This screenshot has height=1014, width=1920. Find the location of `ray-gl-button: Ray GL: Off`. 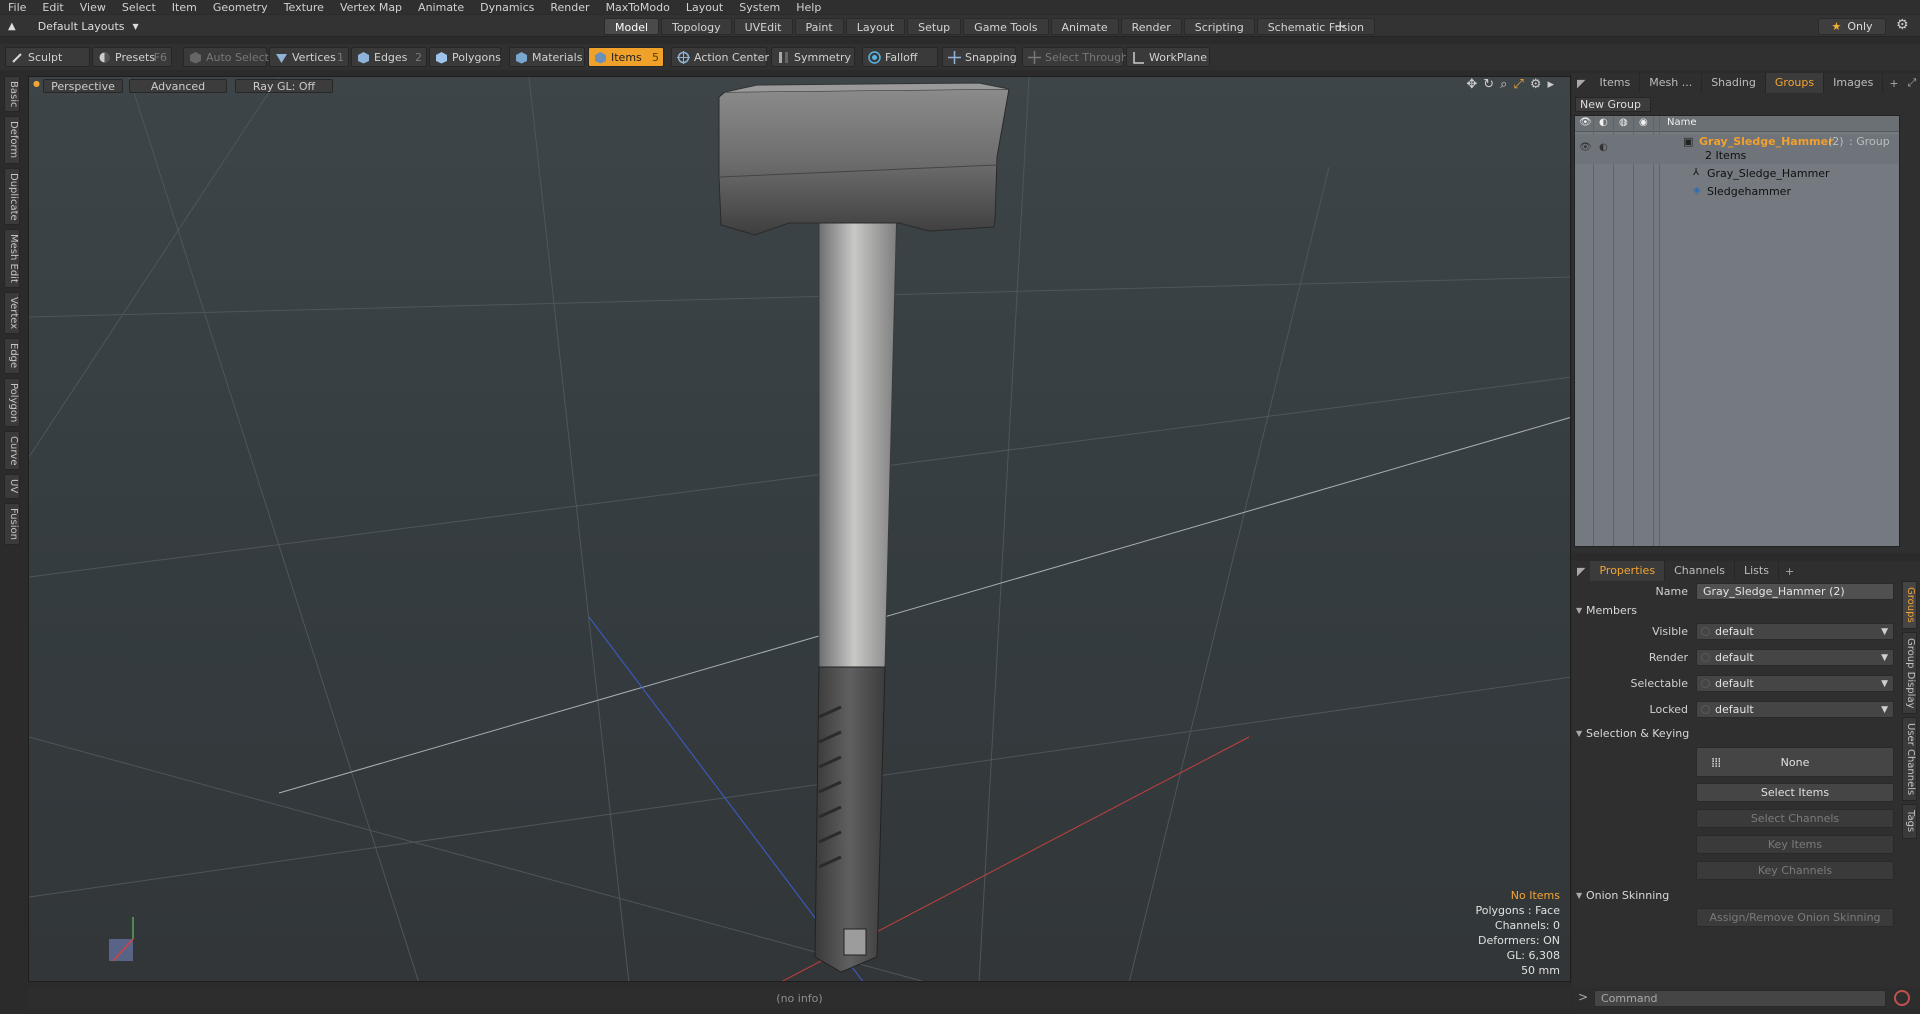

ray-gl-button: Ray GL: Off is located at coordinates (284, 86).